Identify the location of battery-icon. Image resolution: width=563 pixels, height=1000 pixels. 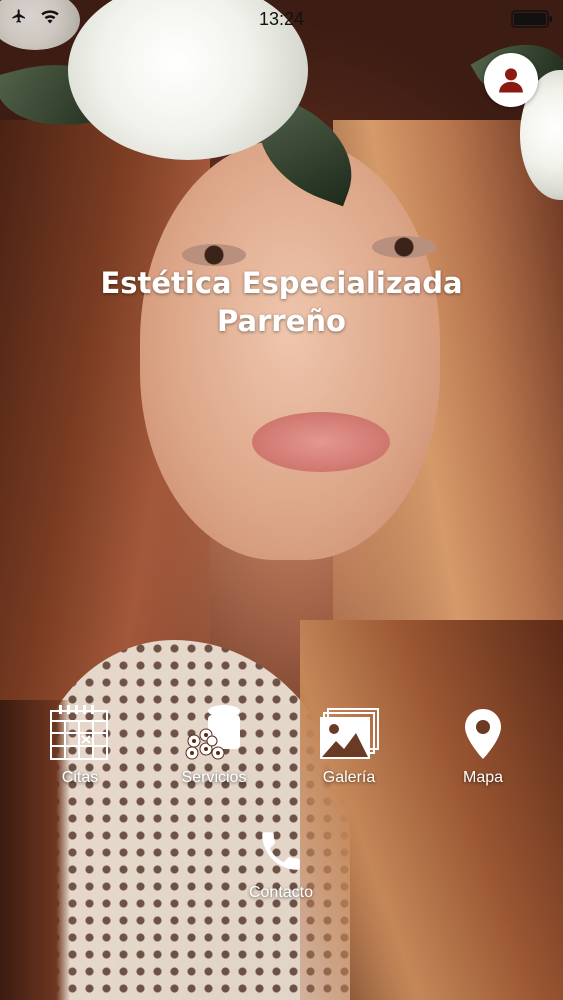
(532, 21).